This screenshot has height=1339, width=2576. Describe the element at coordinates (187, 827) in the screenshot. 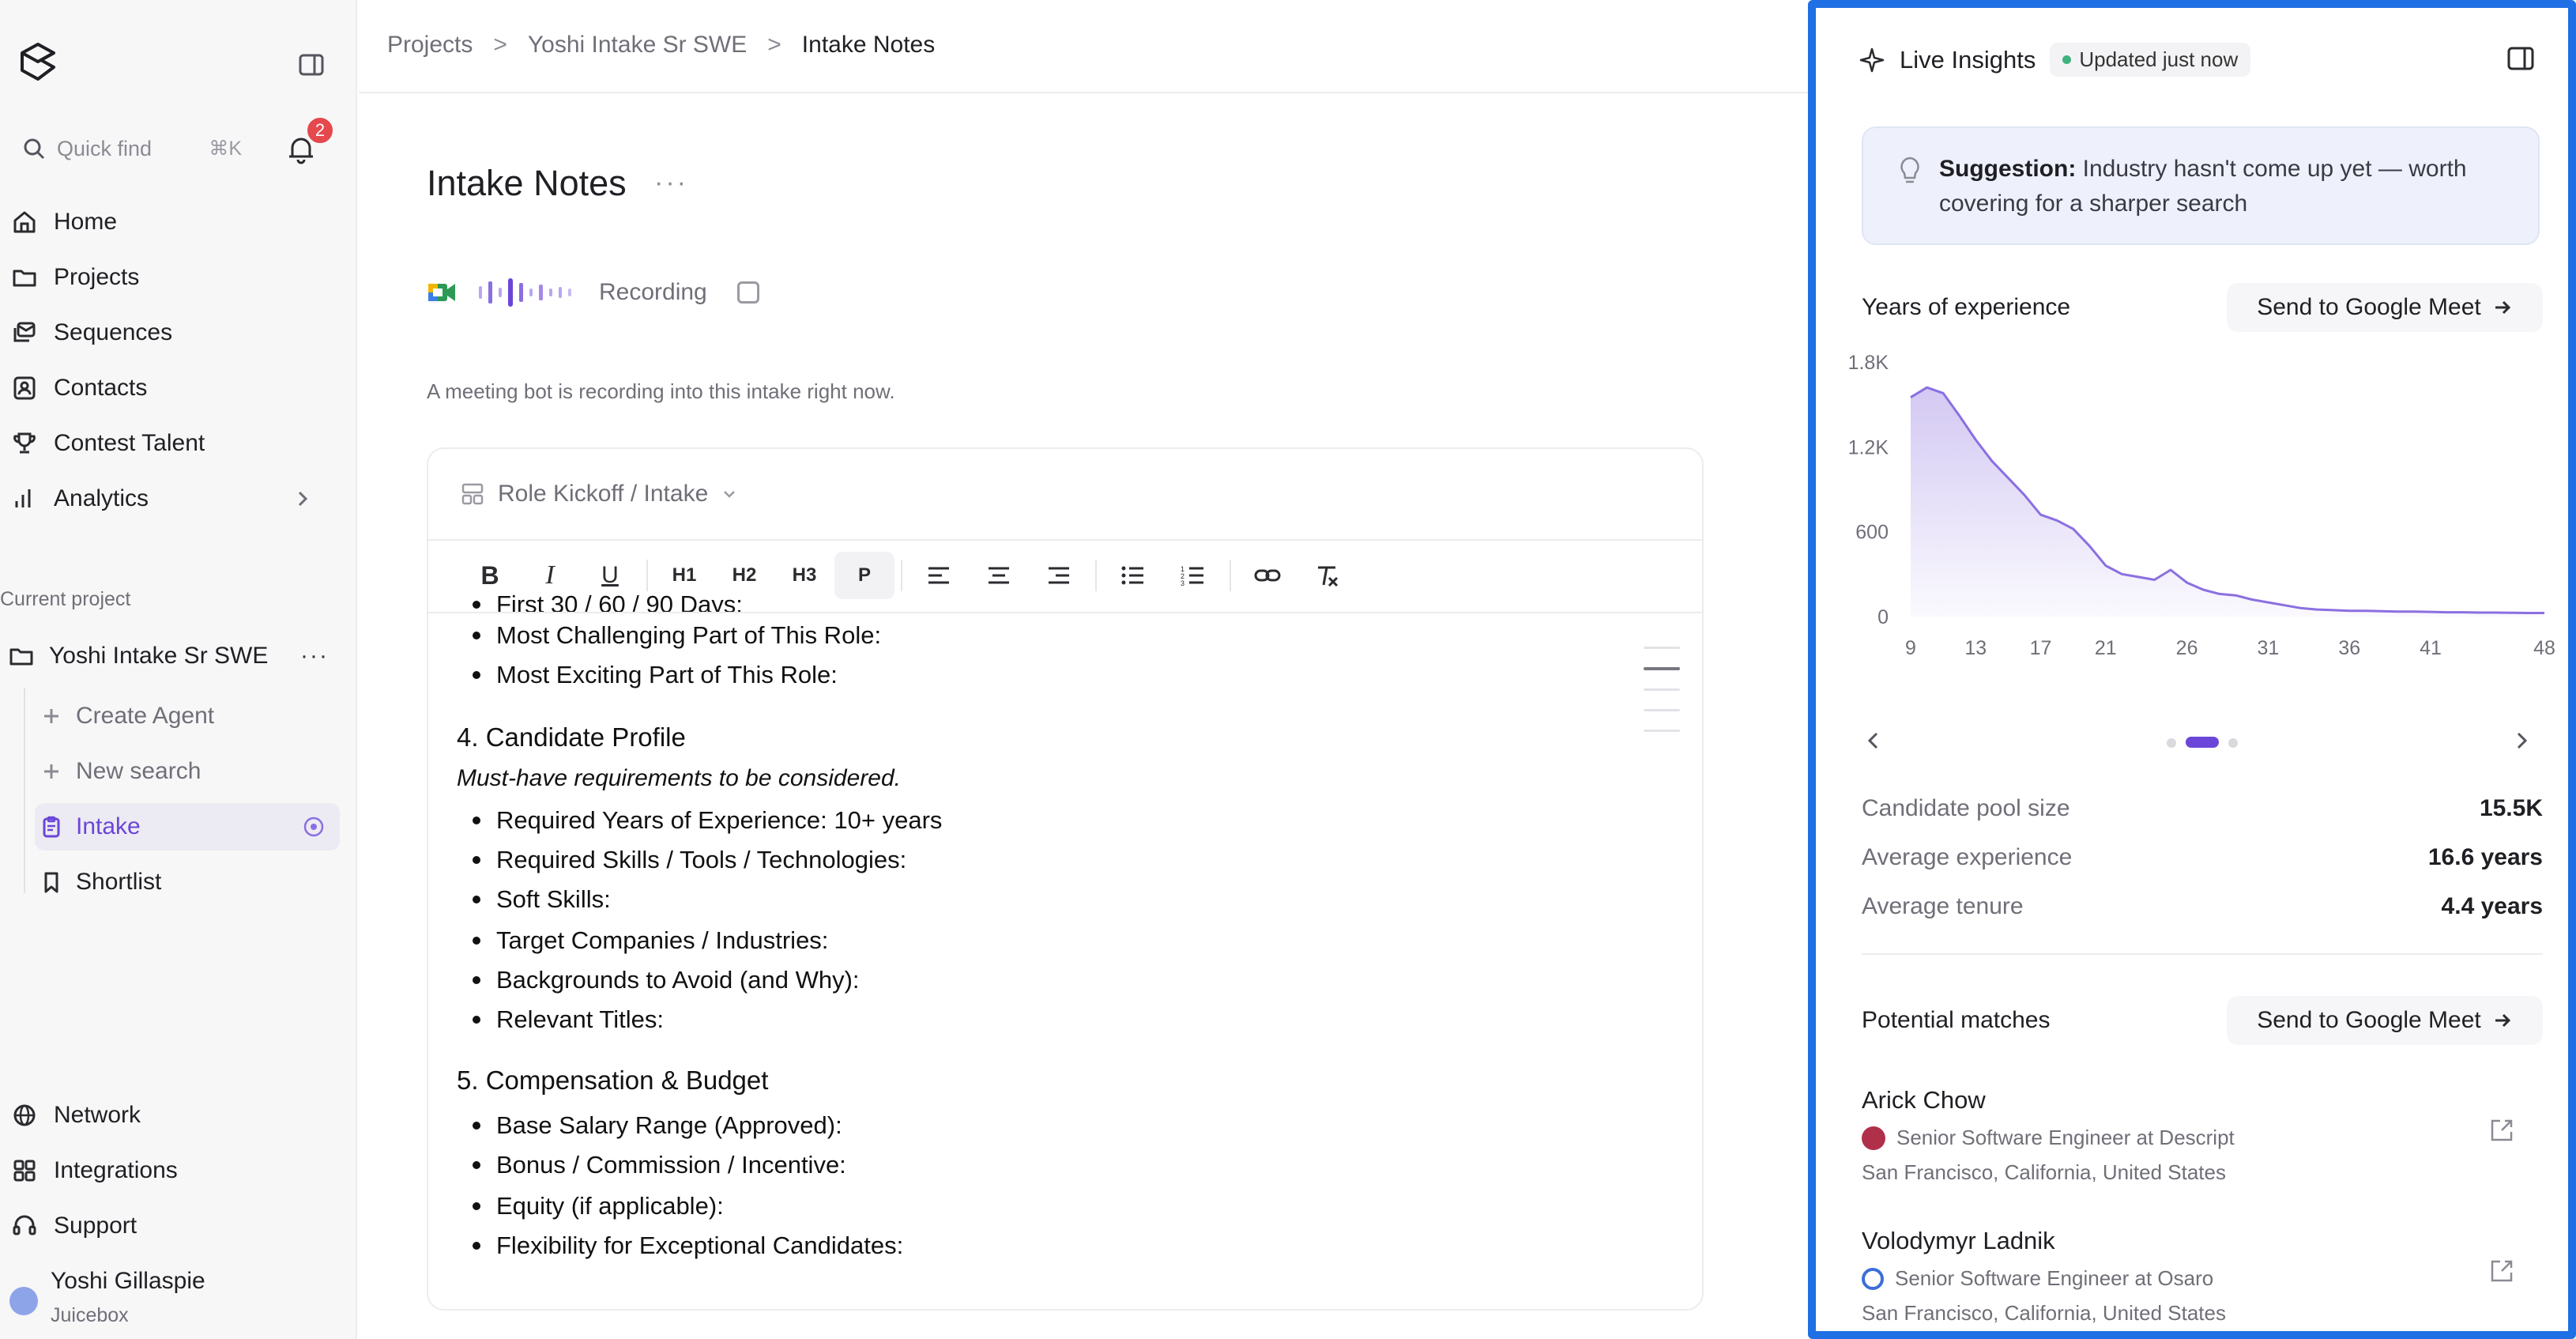

I see `intake-item: Intake` at that location.